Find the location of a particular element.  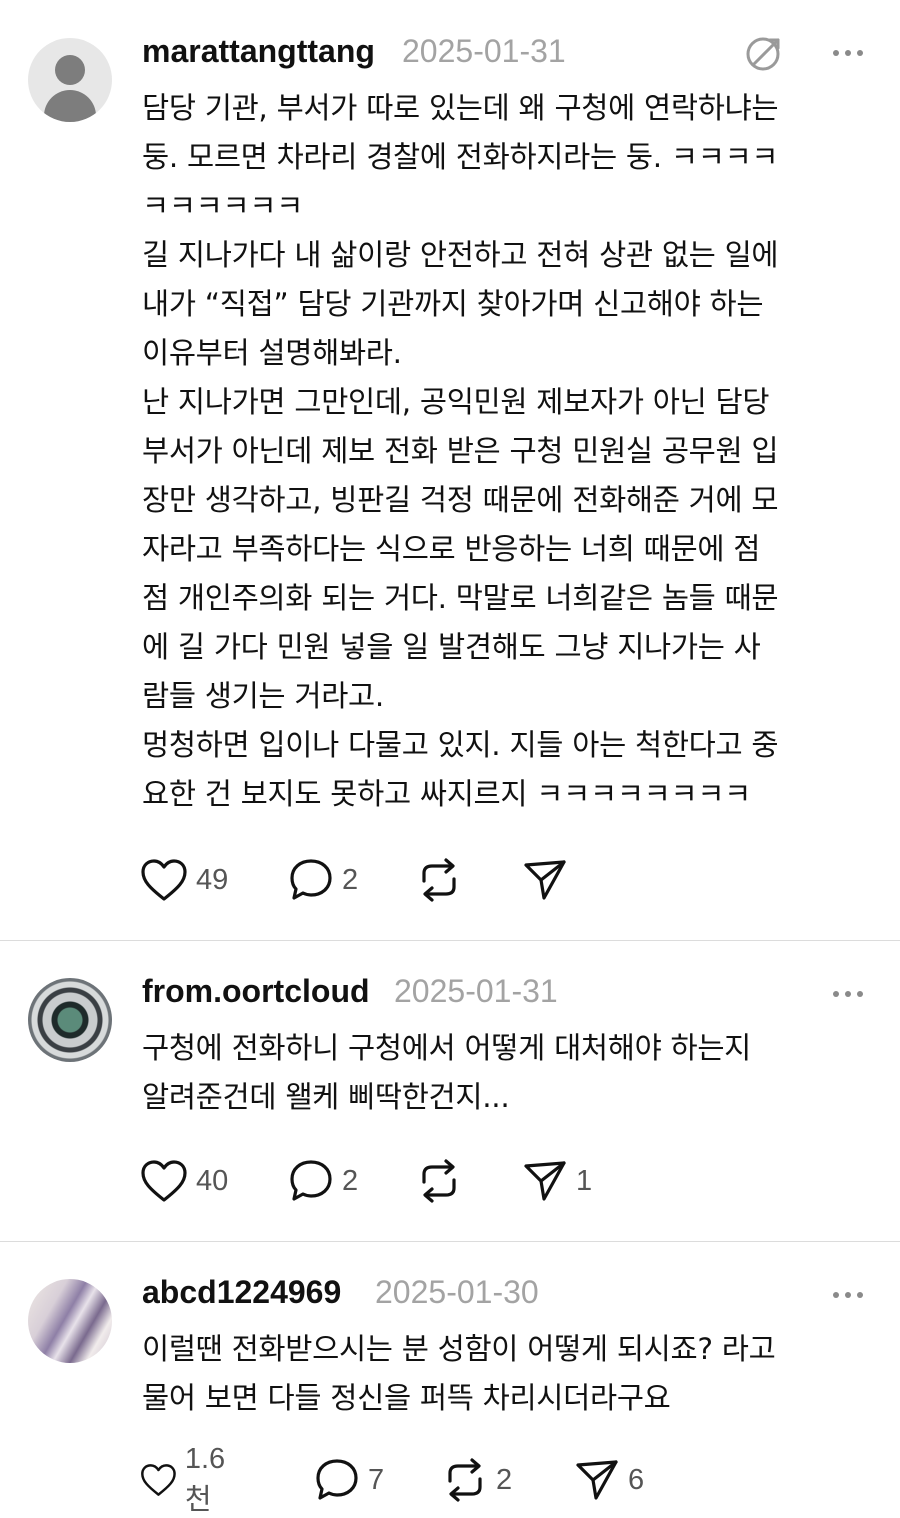

like-button: 49 is located at coordinates (184, 880).